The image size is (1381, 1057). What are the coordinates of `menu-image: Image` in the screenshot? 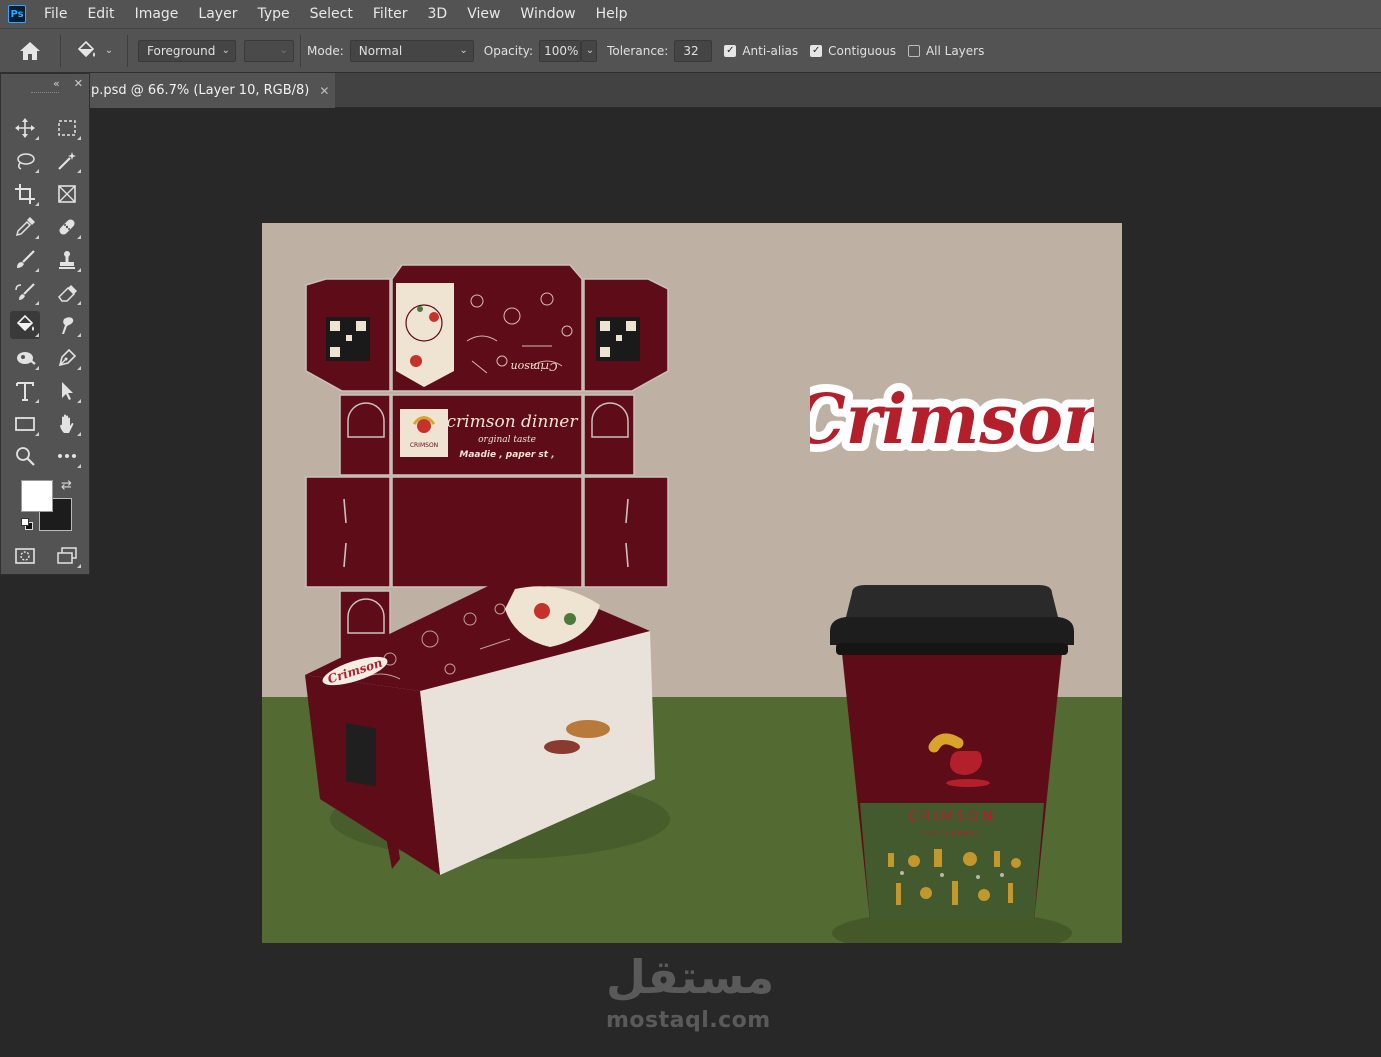 It's located at (157, 14).